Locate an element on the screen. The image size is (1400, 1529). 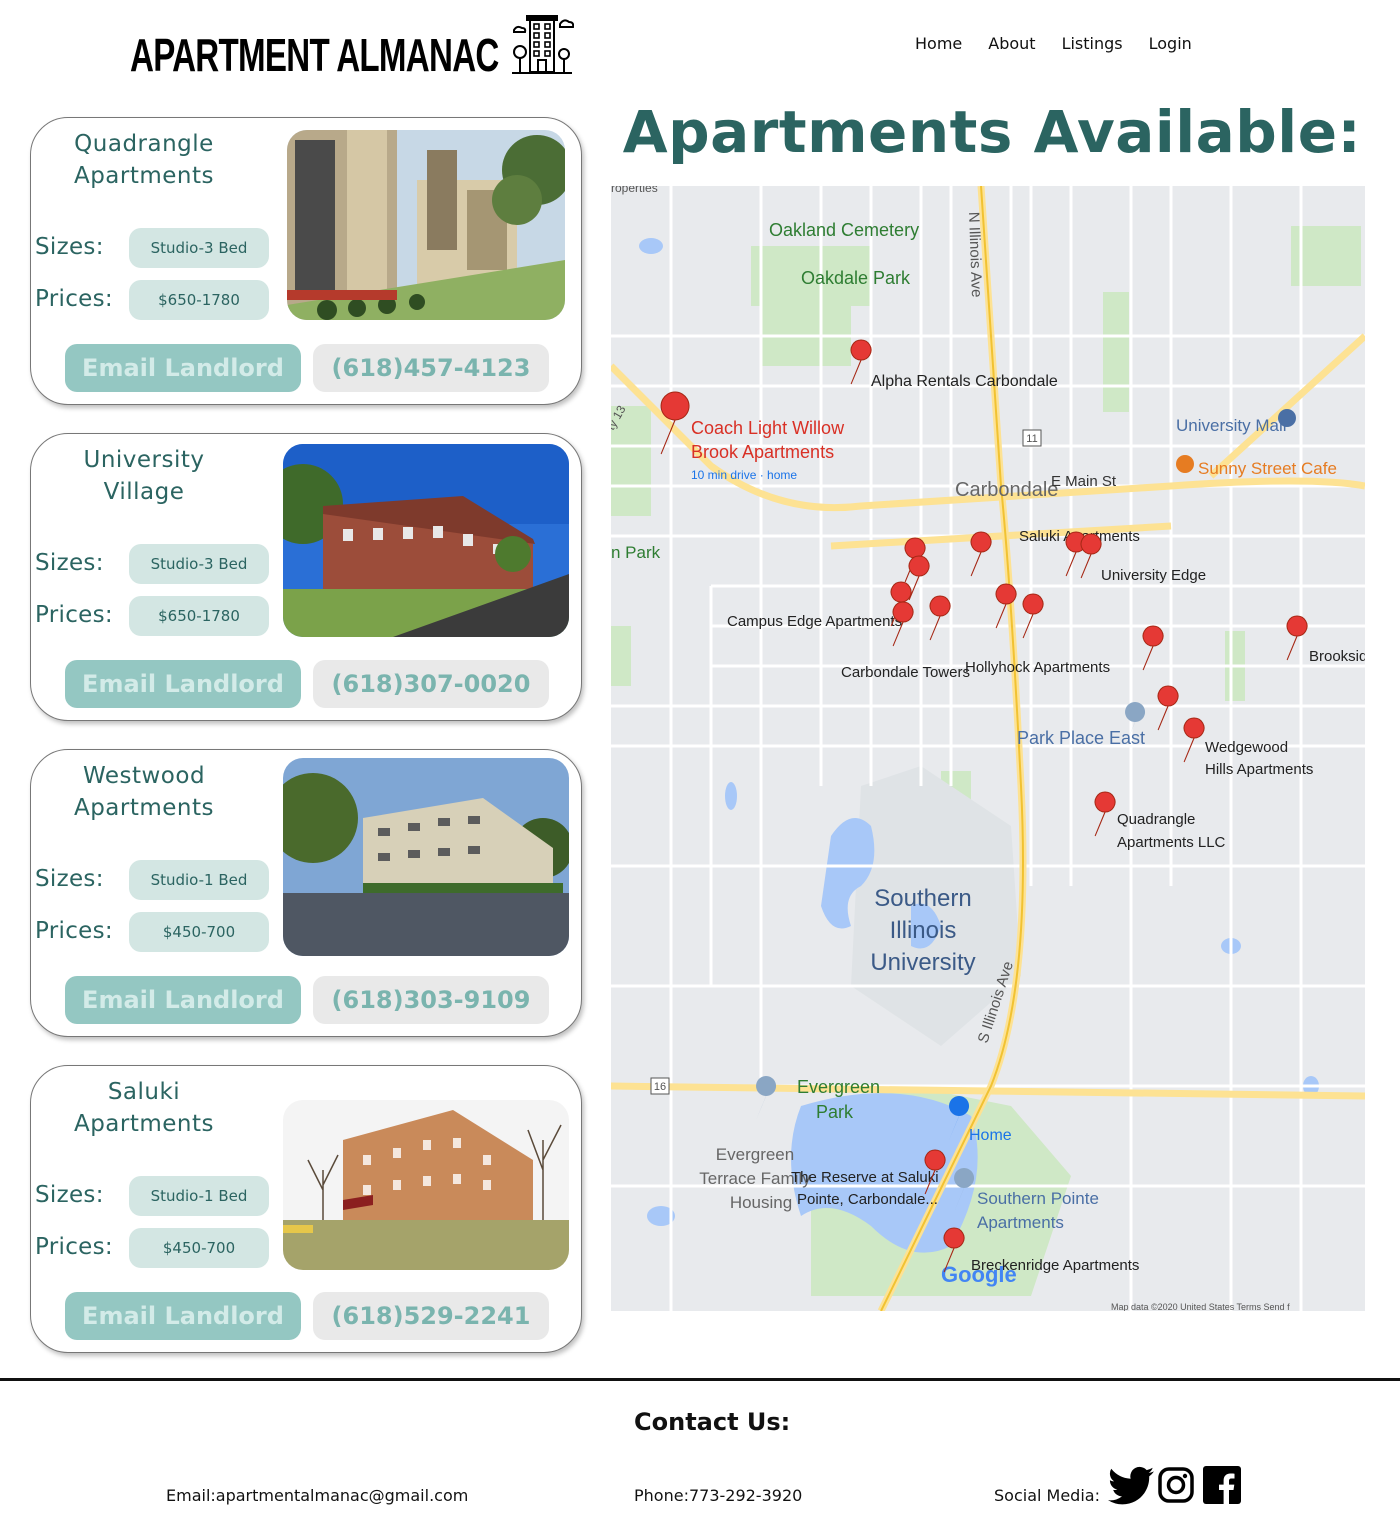
map-label-brookside: Brooksid is located at coordinates (1337, 656).